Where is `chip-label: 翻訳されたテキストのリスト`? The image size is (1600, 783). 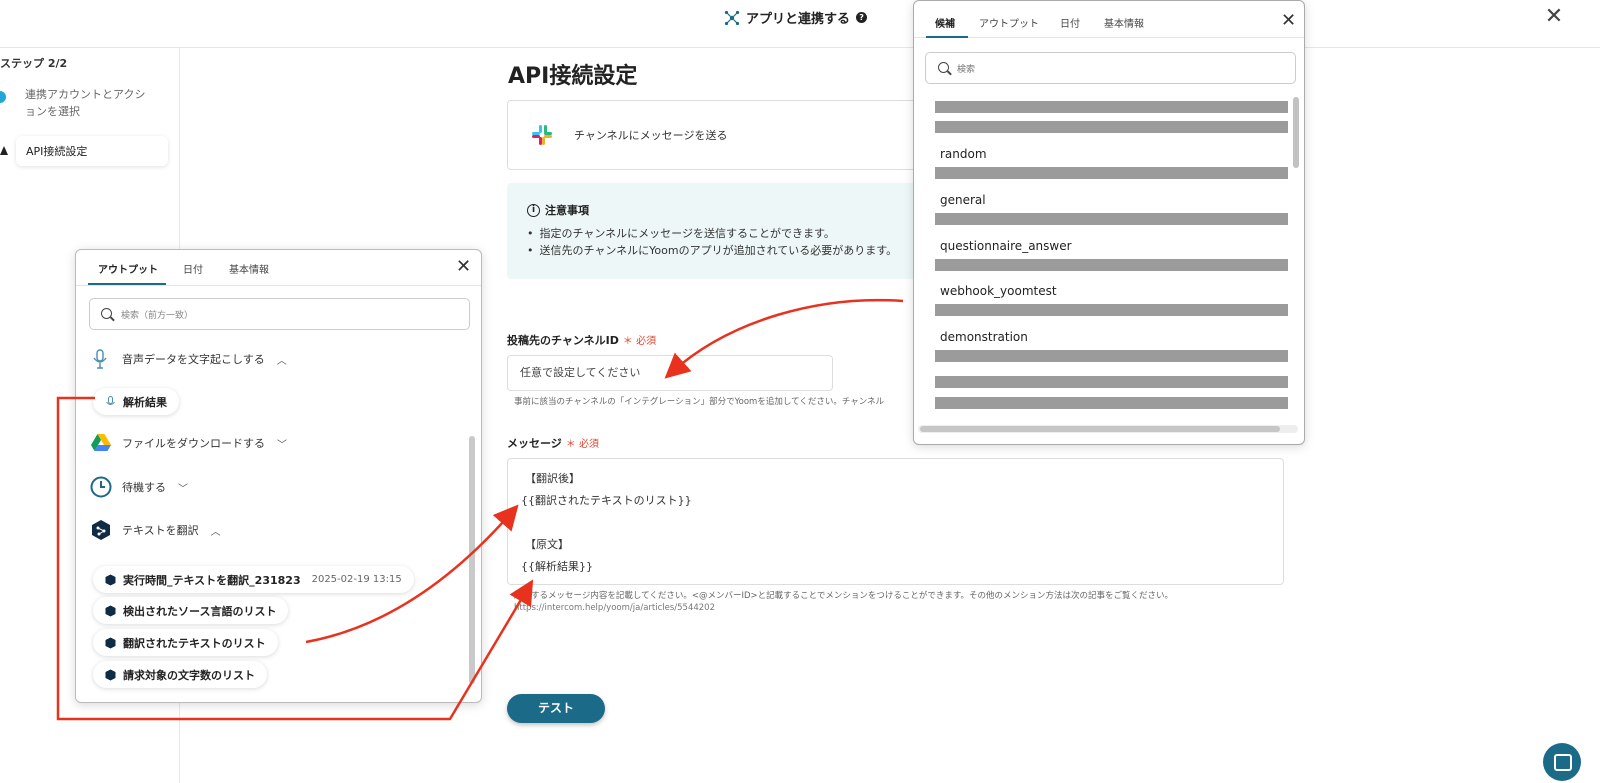 chip-label: 翻訳されたテキストのリスト is located at coordinates (194, 643).